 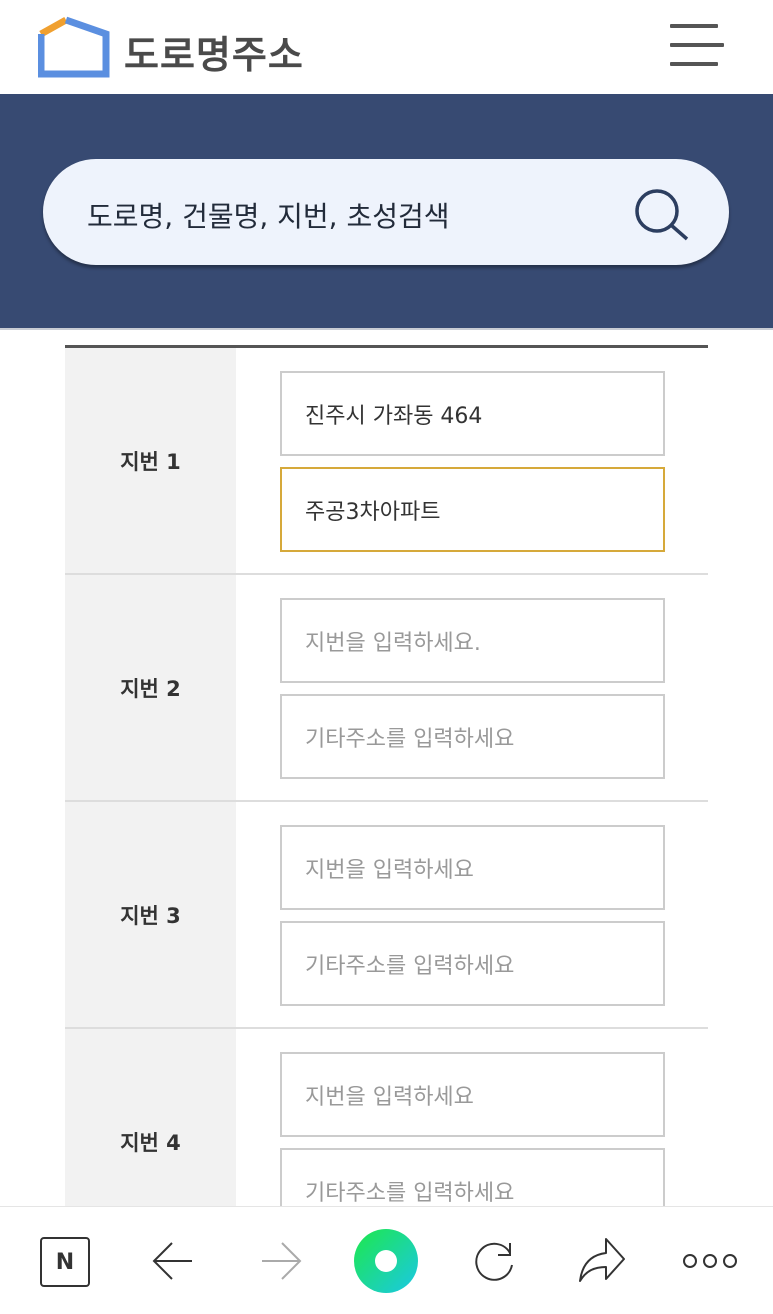 I want to click on header: 도로명주소, so click(x=386, y=47).